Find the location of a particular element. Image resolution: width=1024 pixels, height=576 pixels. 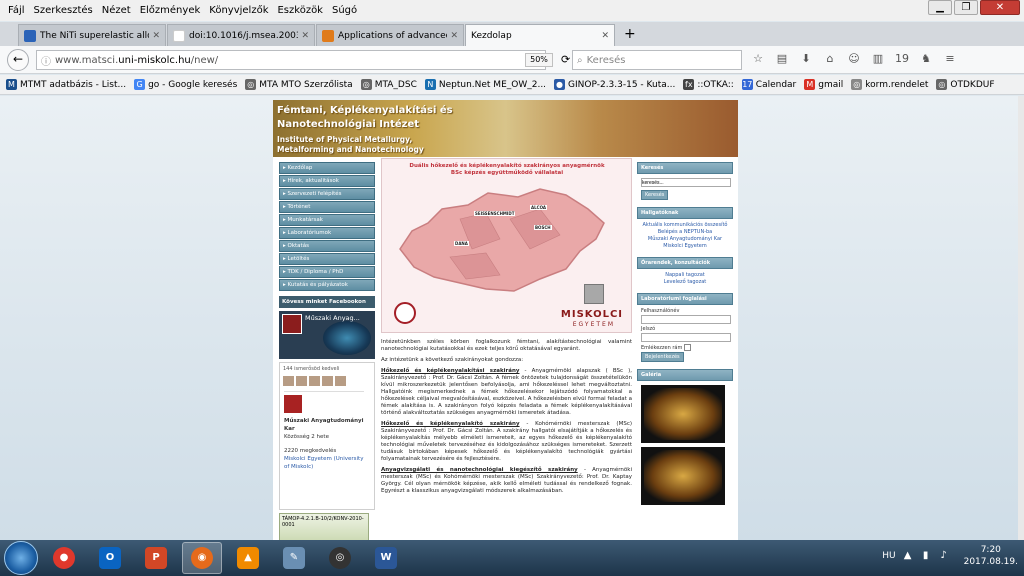

zoom-indicator: 50% is located at coordinates (539, 60).